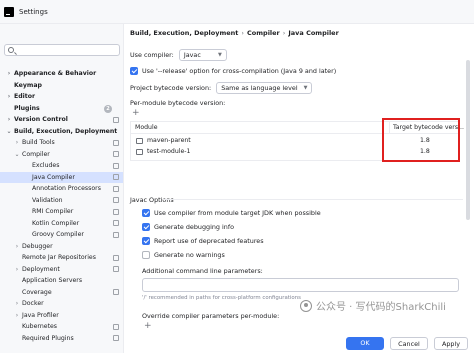 This screenshot has height=353, width=474. I want to click on sidebar-item: Plugins 2, so click(61, 109).